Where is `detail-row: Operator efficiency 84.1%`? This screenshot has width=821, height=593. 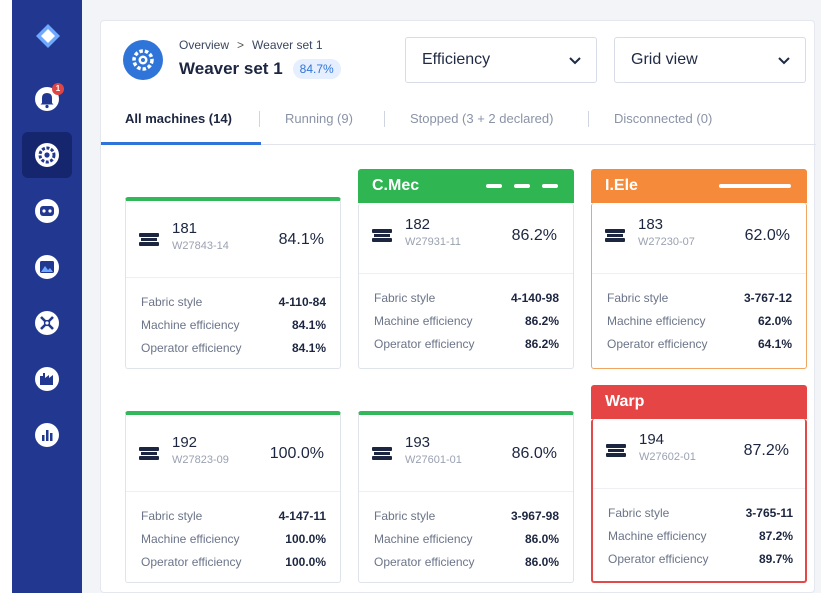 detail-row: Operator efficiency 84.1% is located at coordinates (233, 352).